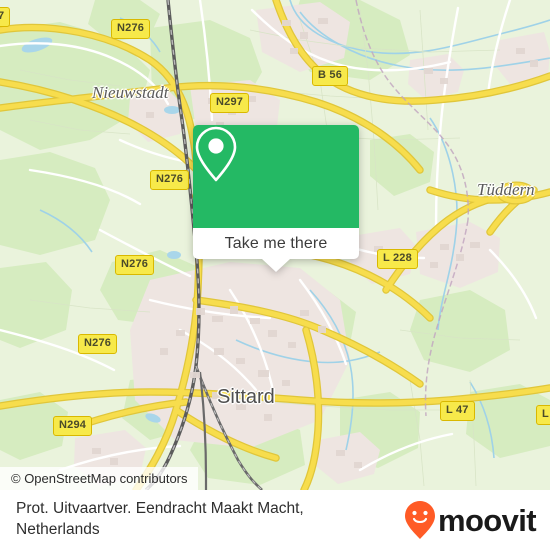 Image resolution: width=550 pixels, height=550 pixels. I want to click on moovit-logo: moovit, so click(470, 520).